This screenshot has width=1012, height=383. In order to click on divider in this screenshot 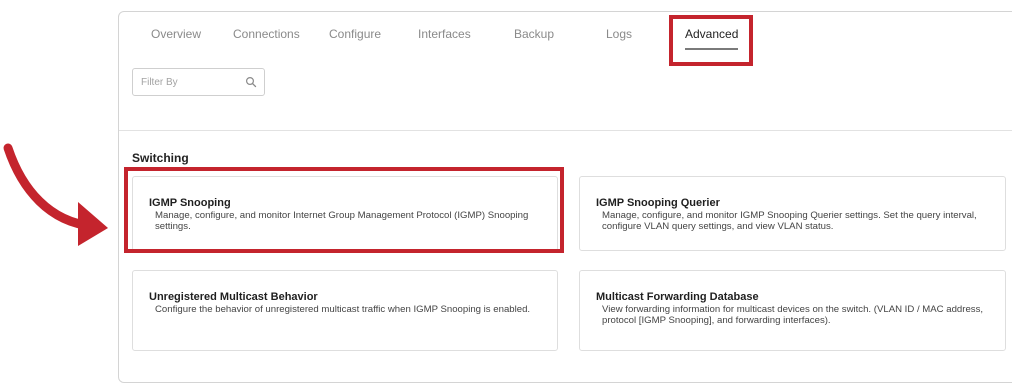, I will do `click(565, 130)`.